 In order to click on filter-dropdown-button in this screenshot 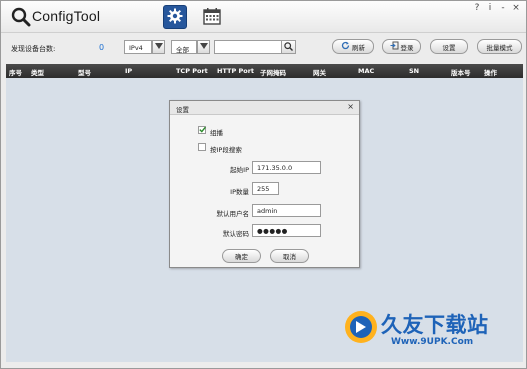, I will do `click(203, 47)`.